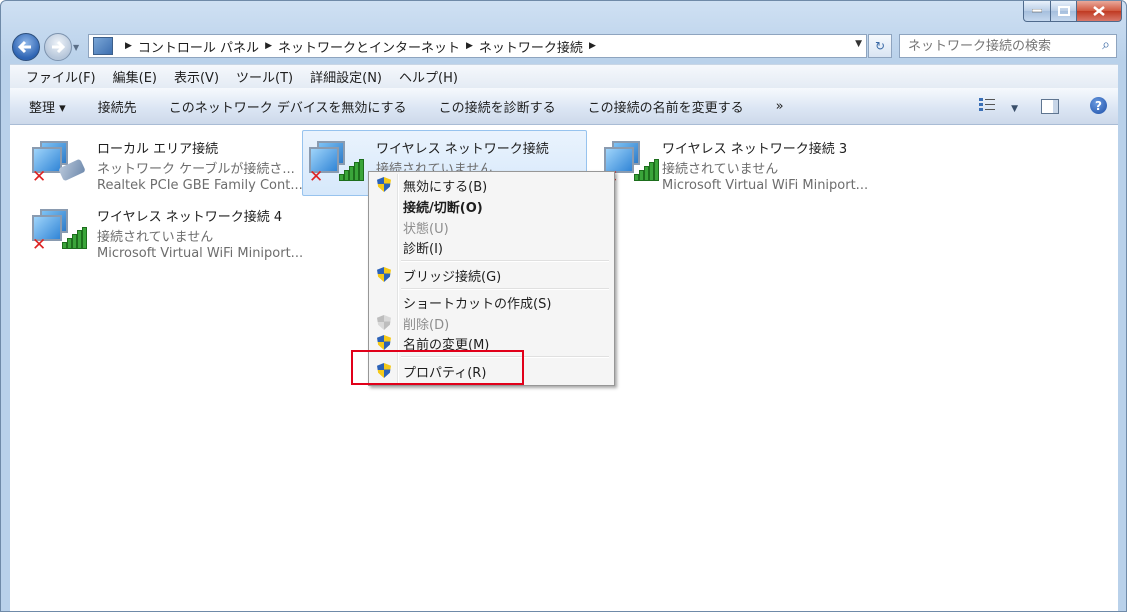 The width and height of the screenshot is (1127, 612). What do you see at coordinates (437, 367) in the screenshot?
I see `properties-highlight-box` at bounding box center [437, 367].